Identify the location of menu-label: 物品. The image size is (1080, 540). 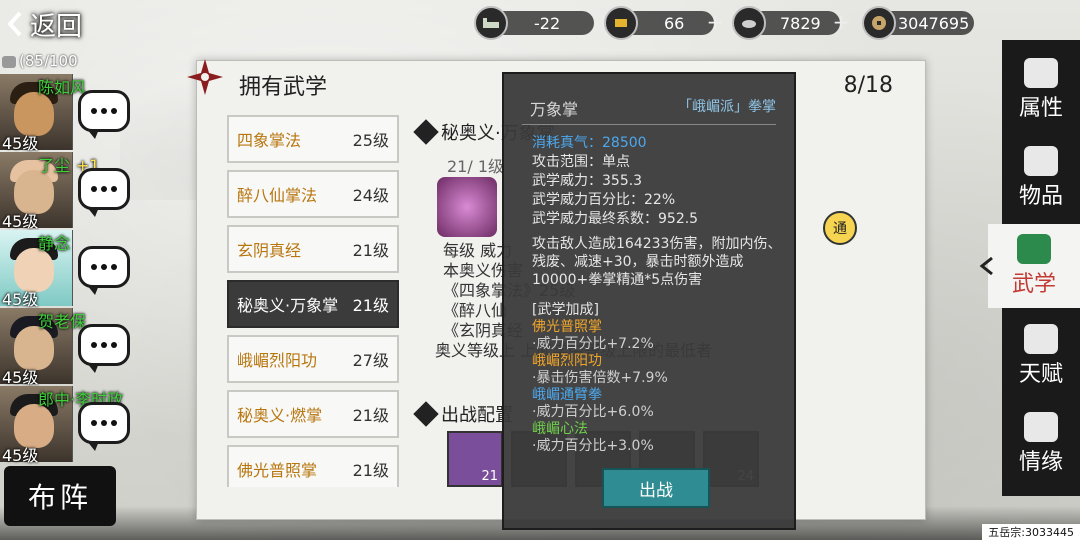
(1040, 196).